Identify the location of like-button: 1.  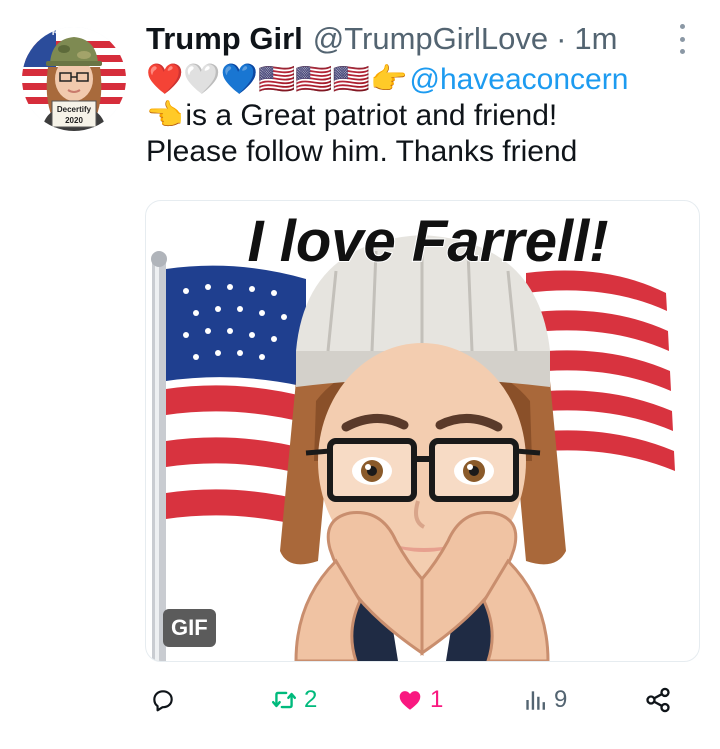
(419, 700).